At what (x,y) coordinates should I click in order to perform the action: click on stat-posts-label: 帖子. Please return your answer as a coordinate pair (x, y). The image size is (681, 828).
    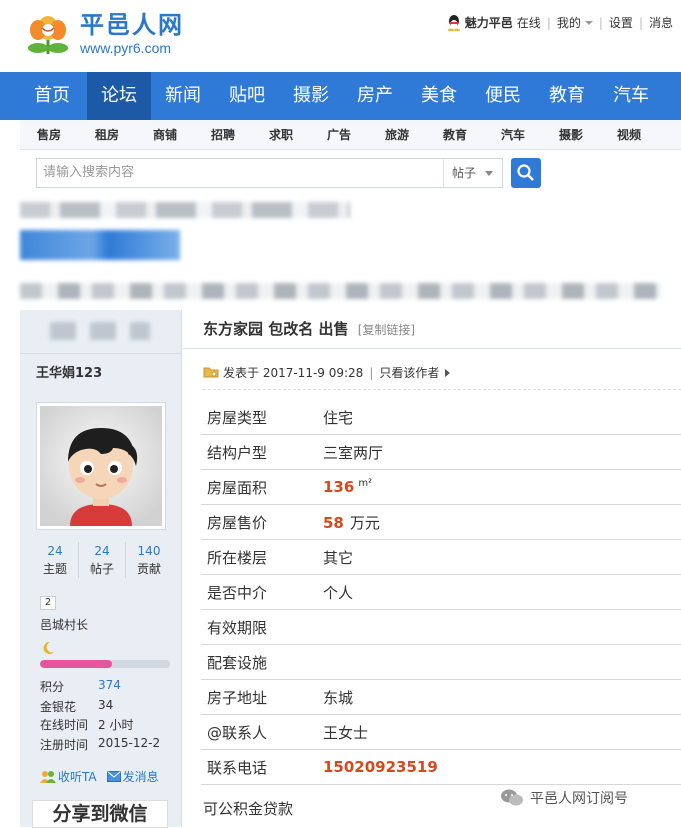
    Looking at the image, I should click on (101, 569).